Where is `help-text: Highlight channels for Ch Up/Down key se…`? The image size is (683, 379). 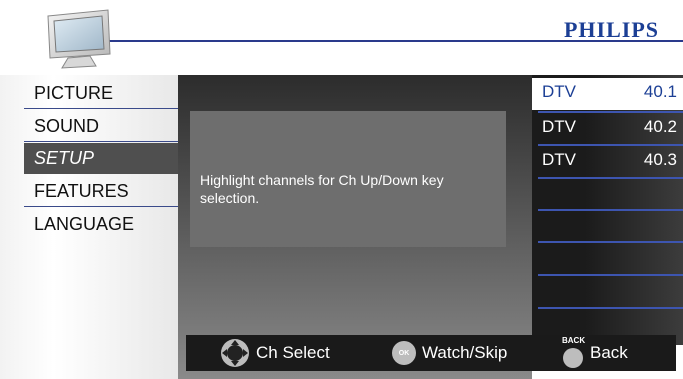
help-text: Highlight channels for Ch Up/Down key se… is located at coordinates (322, 189).